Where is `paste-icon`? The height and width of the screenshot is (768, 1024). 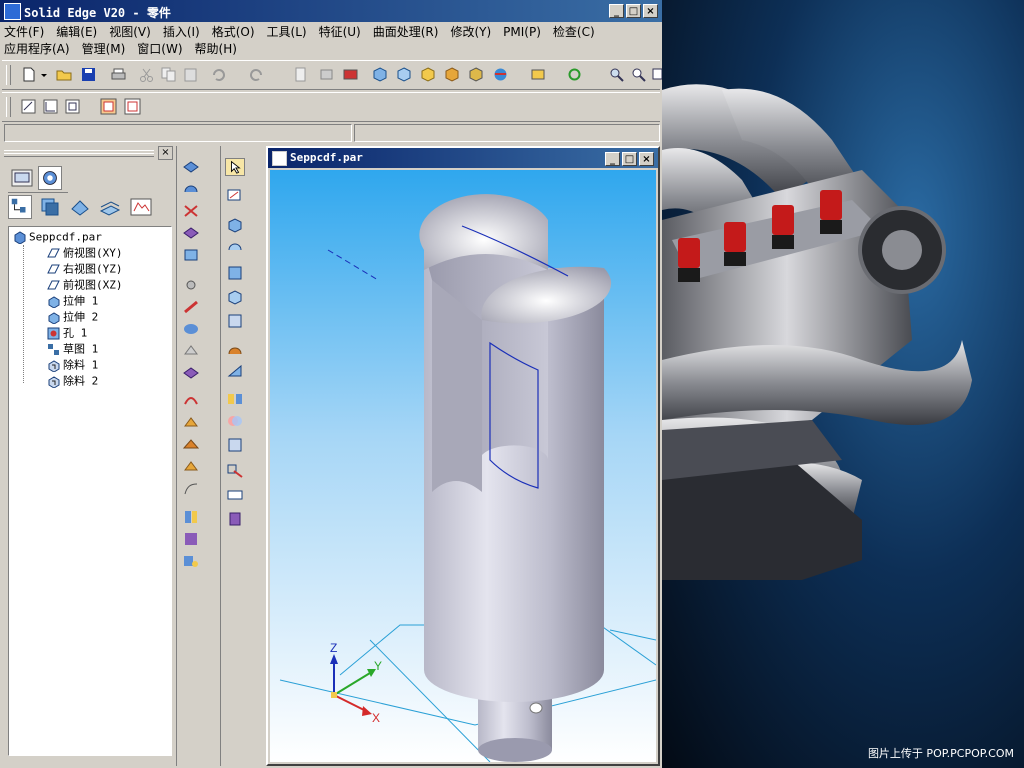
paste-icon is located at coordinates (190, 74).